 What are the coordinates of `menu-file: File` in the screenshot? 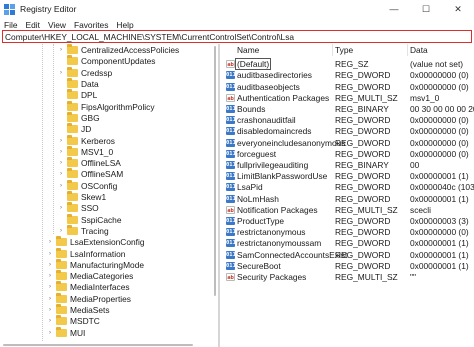 It's located at (11, 25).